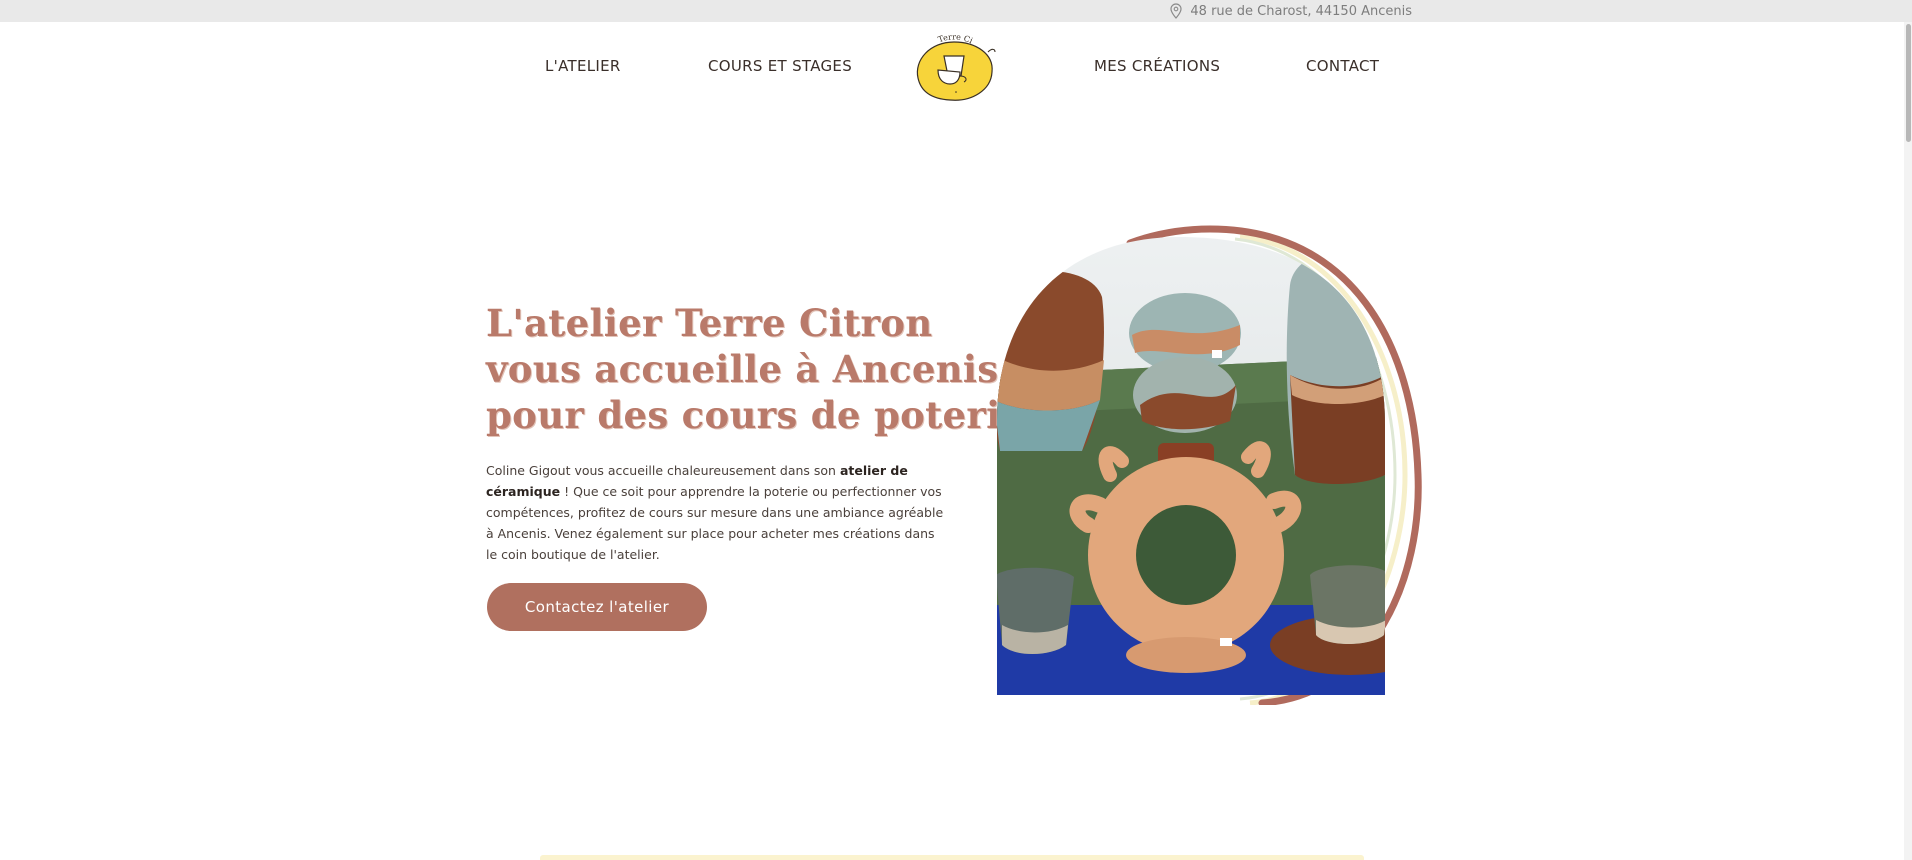 Image resolution: width=1912 pixels, height=860 pixels. Describe the element at coordinates (583, 66) in the screenshot. I see `nav-item-atelier: L'ATELIER` at that location.